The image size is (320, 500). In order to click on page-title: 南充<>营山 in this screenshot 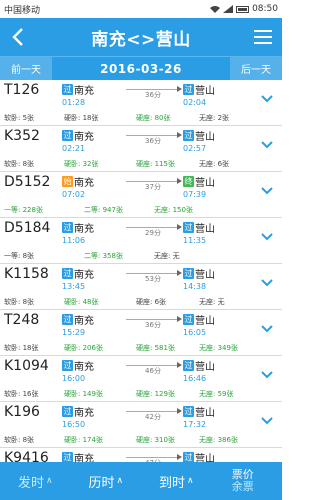, I will do `click(141, 39)`.